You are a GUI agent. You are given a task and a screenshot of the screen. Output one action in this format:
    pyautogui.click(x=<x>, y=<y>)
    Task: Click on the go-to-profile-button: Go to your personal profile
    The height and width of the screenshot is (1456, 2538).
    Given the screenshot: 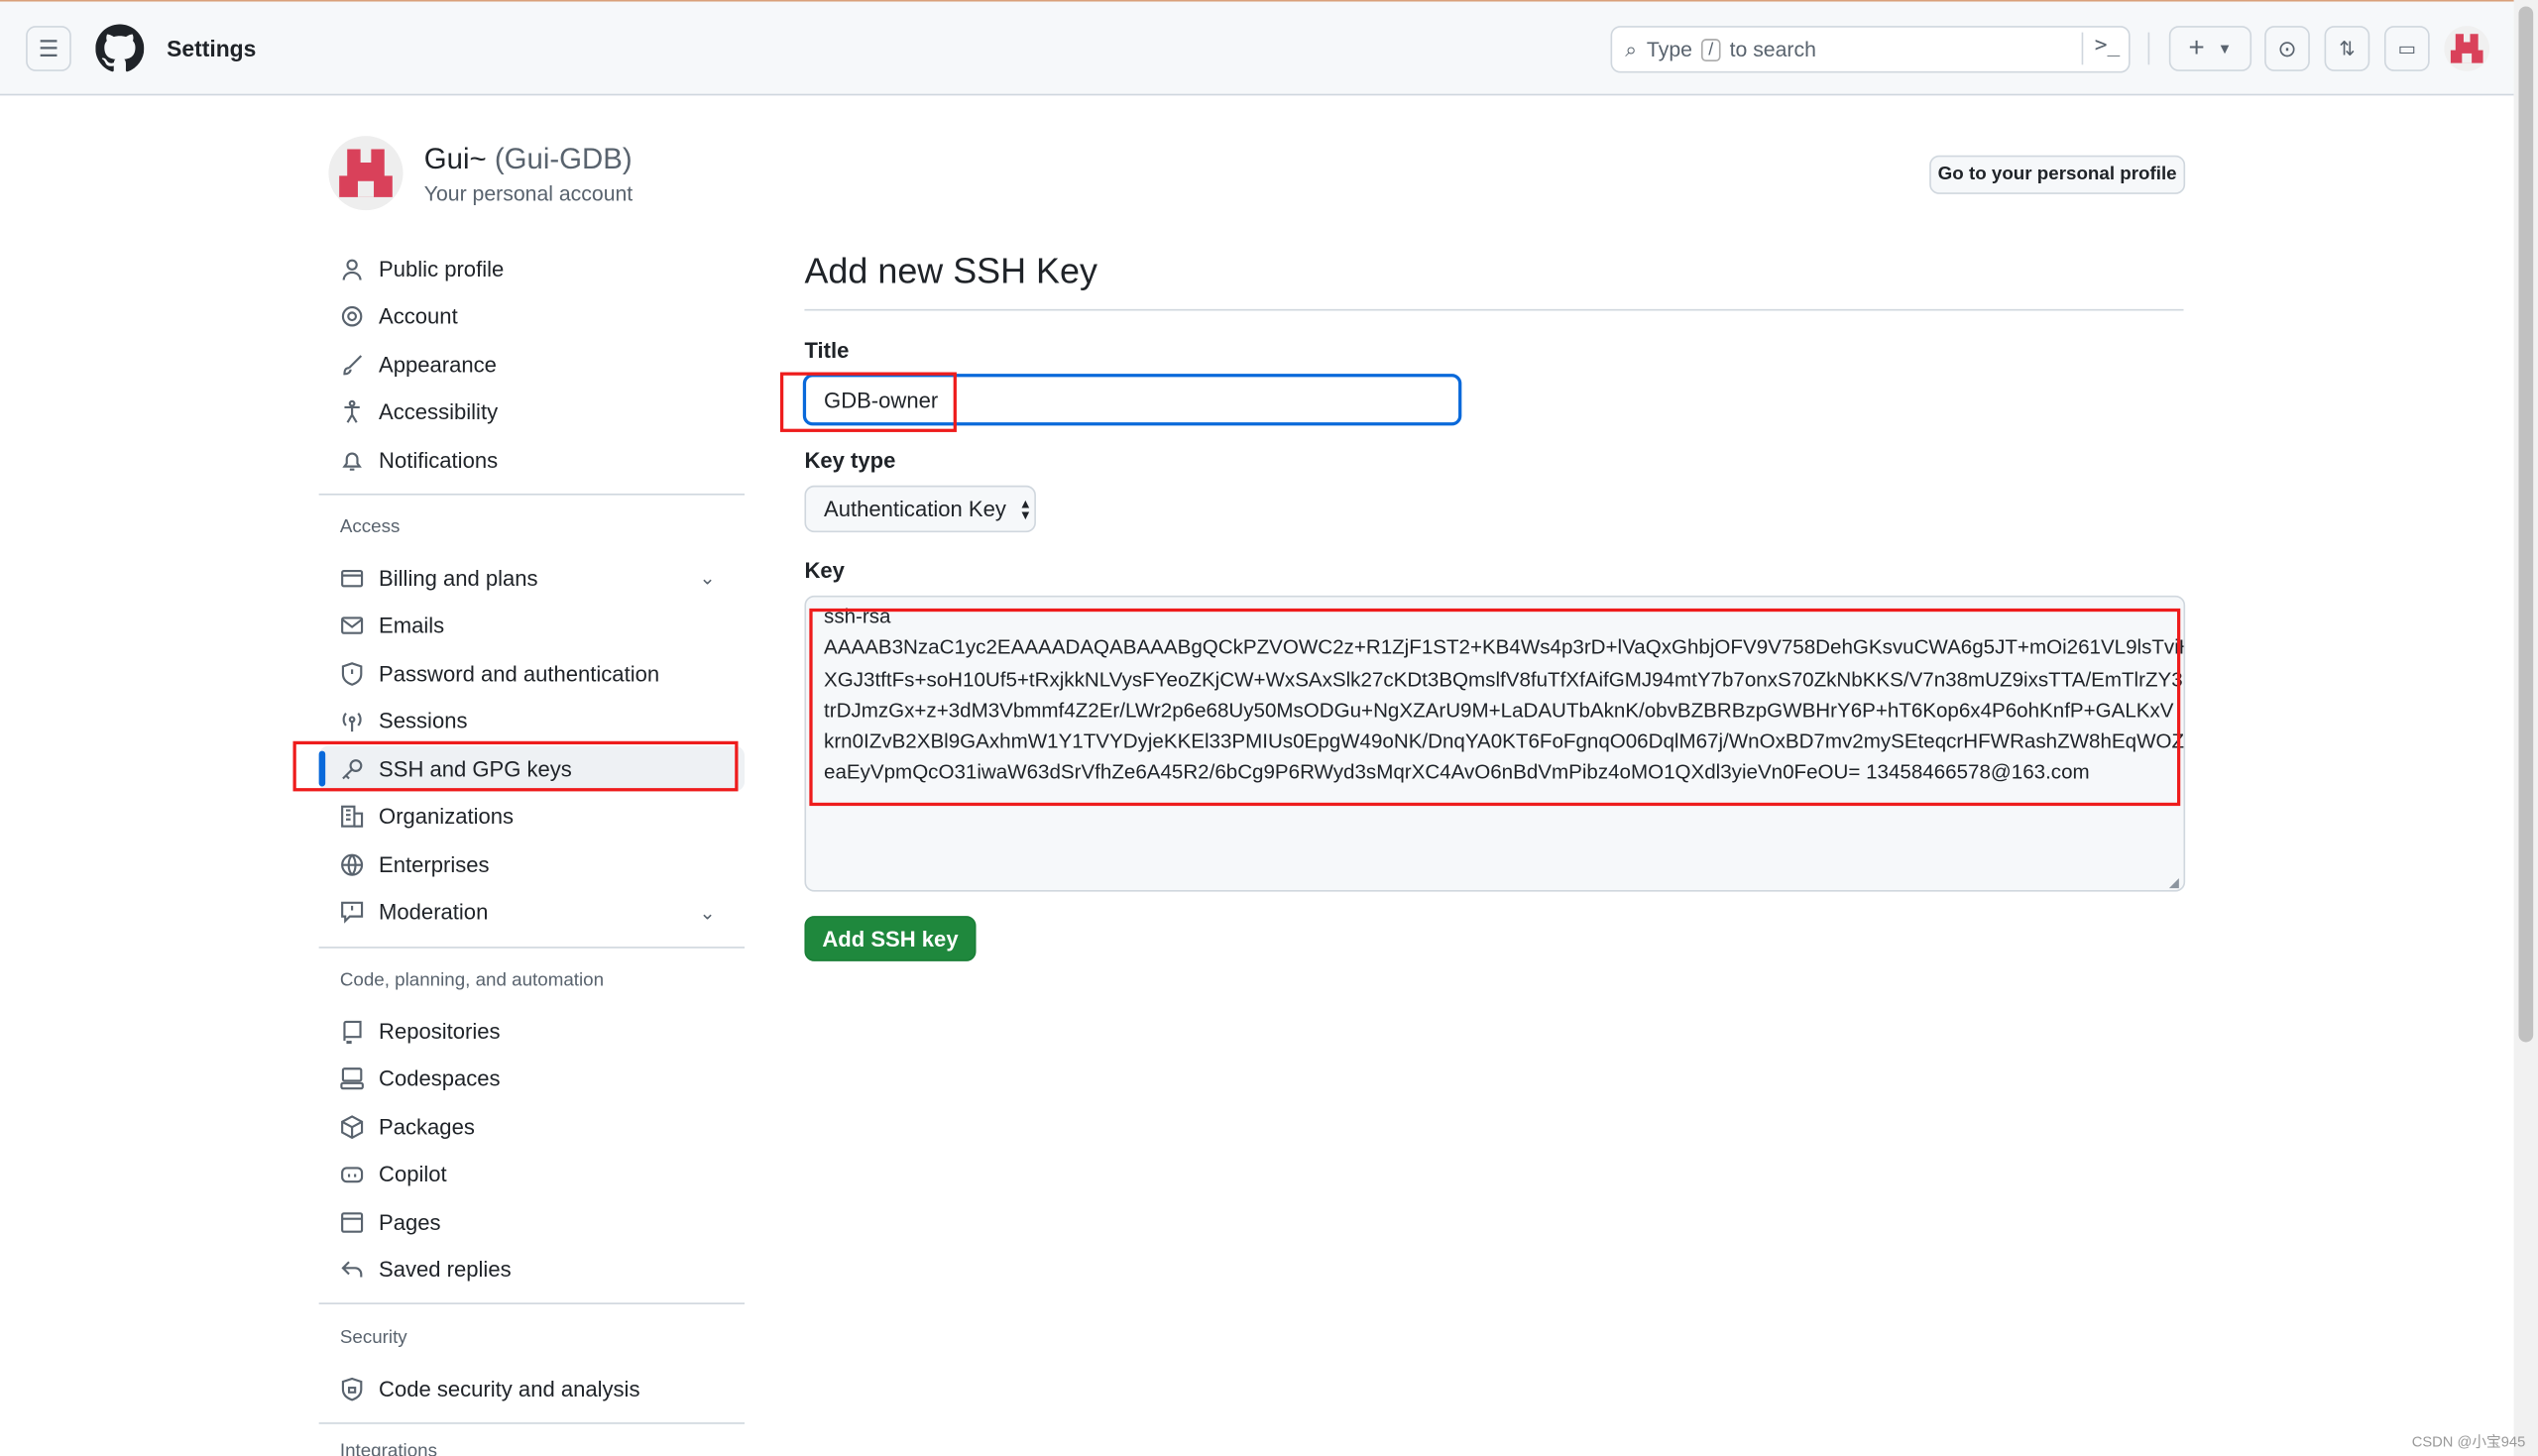 What is the action you would take?
    pyautogui.click(x=2057, y=174)
    